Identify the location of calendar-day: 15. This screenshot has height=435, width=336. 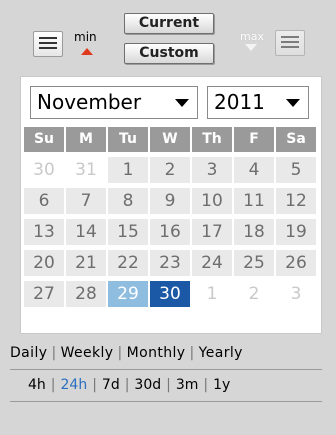
(128, 232).